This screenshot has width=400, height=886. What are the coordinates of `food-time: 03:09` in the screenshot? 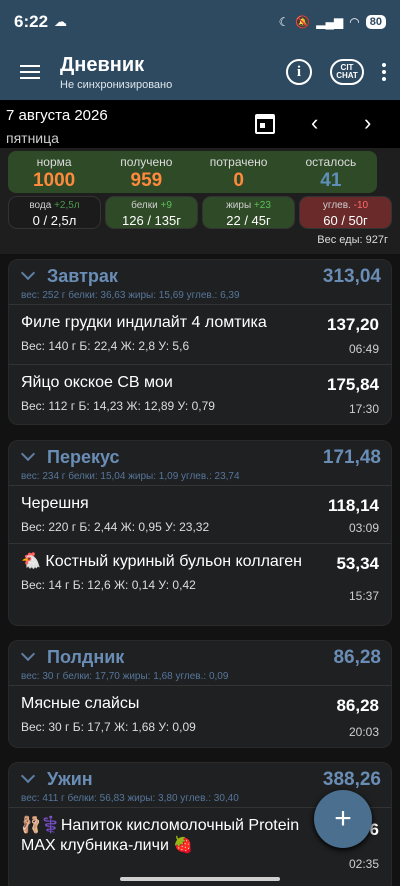 It's located at (363, 528).